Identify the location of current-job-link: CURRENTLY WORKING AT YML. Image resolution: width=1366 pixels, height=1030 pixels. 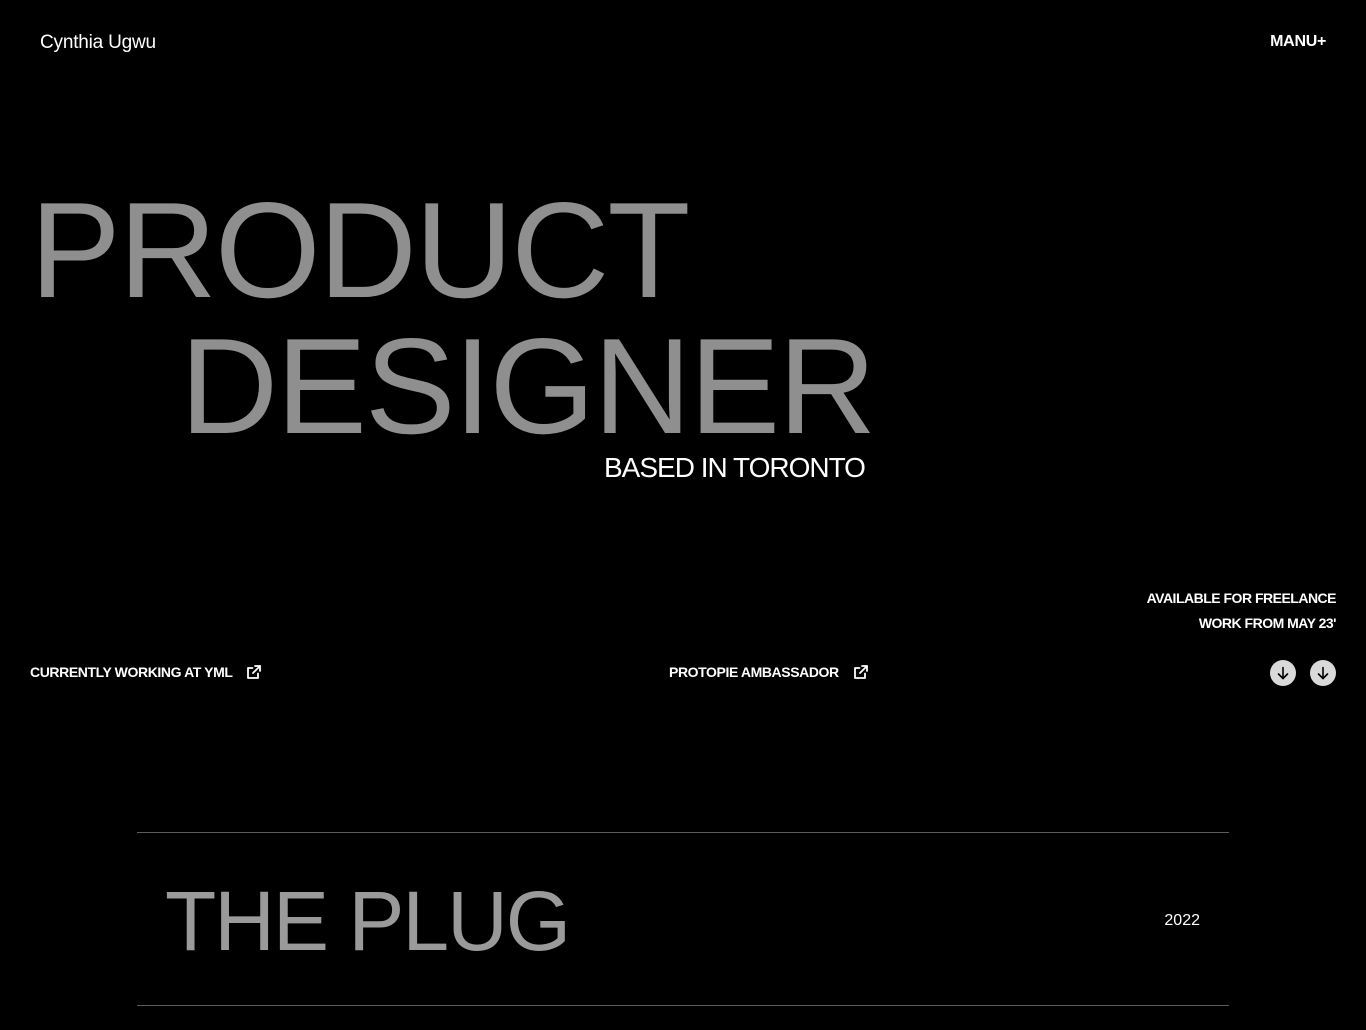
(146, 672).